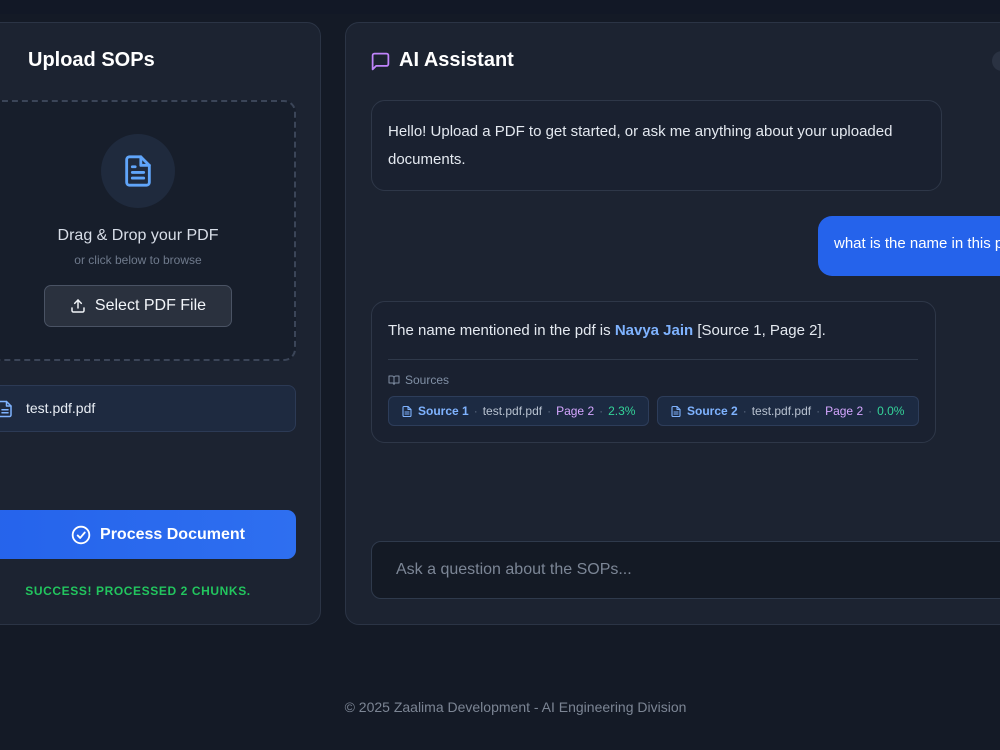 The image size is (1000, 750). What do you see at coordinates (380, 61) in the screenshot?
I see `chat-bubble-icon` at bounding box center [380, 61].